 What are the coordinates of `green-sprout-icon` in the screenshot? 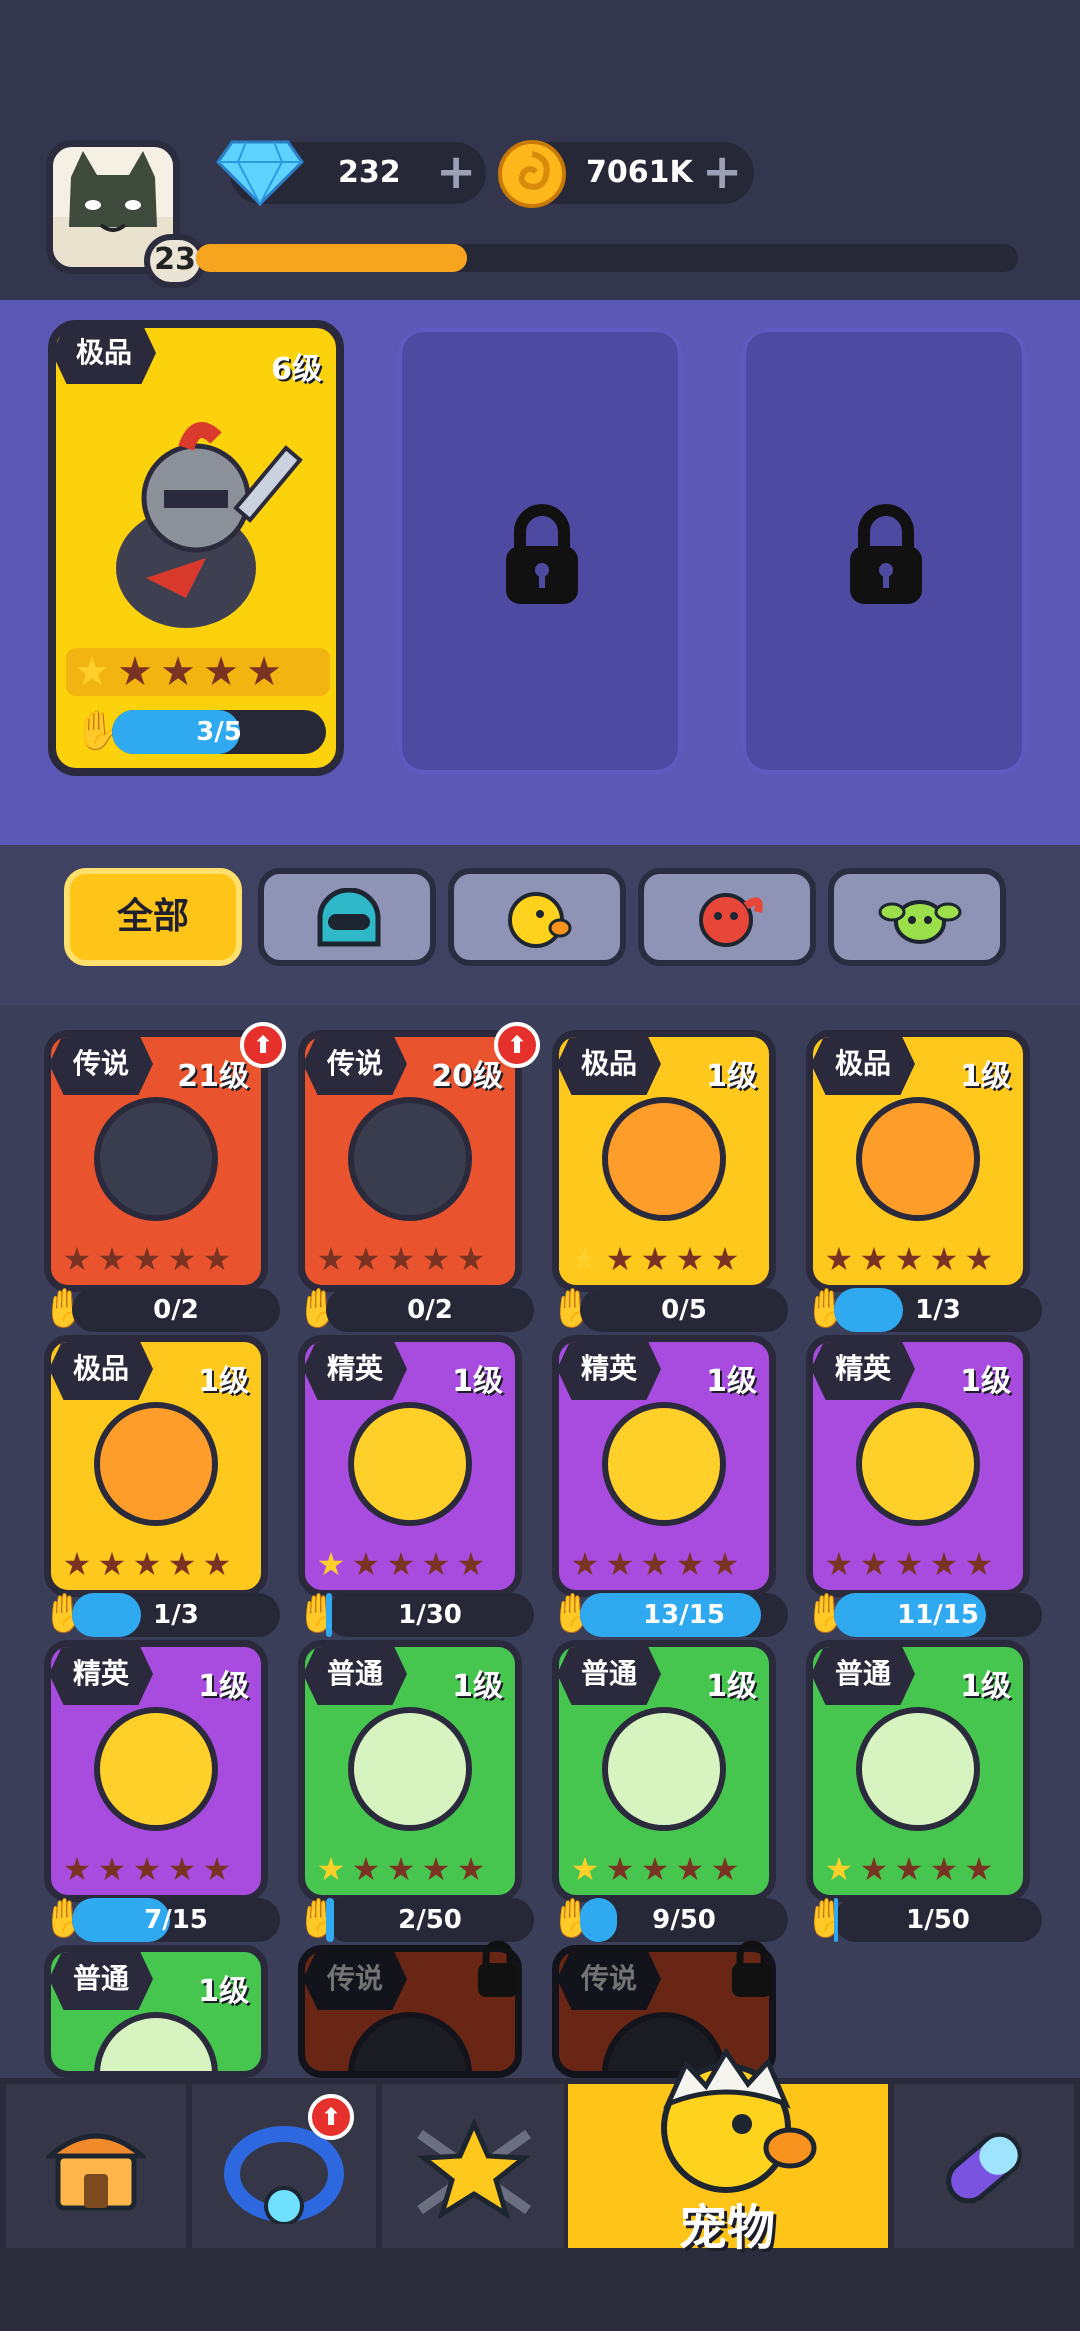 It's located at (920, 922).